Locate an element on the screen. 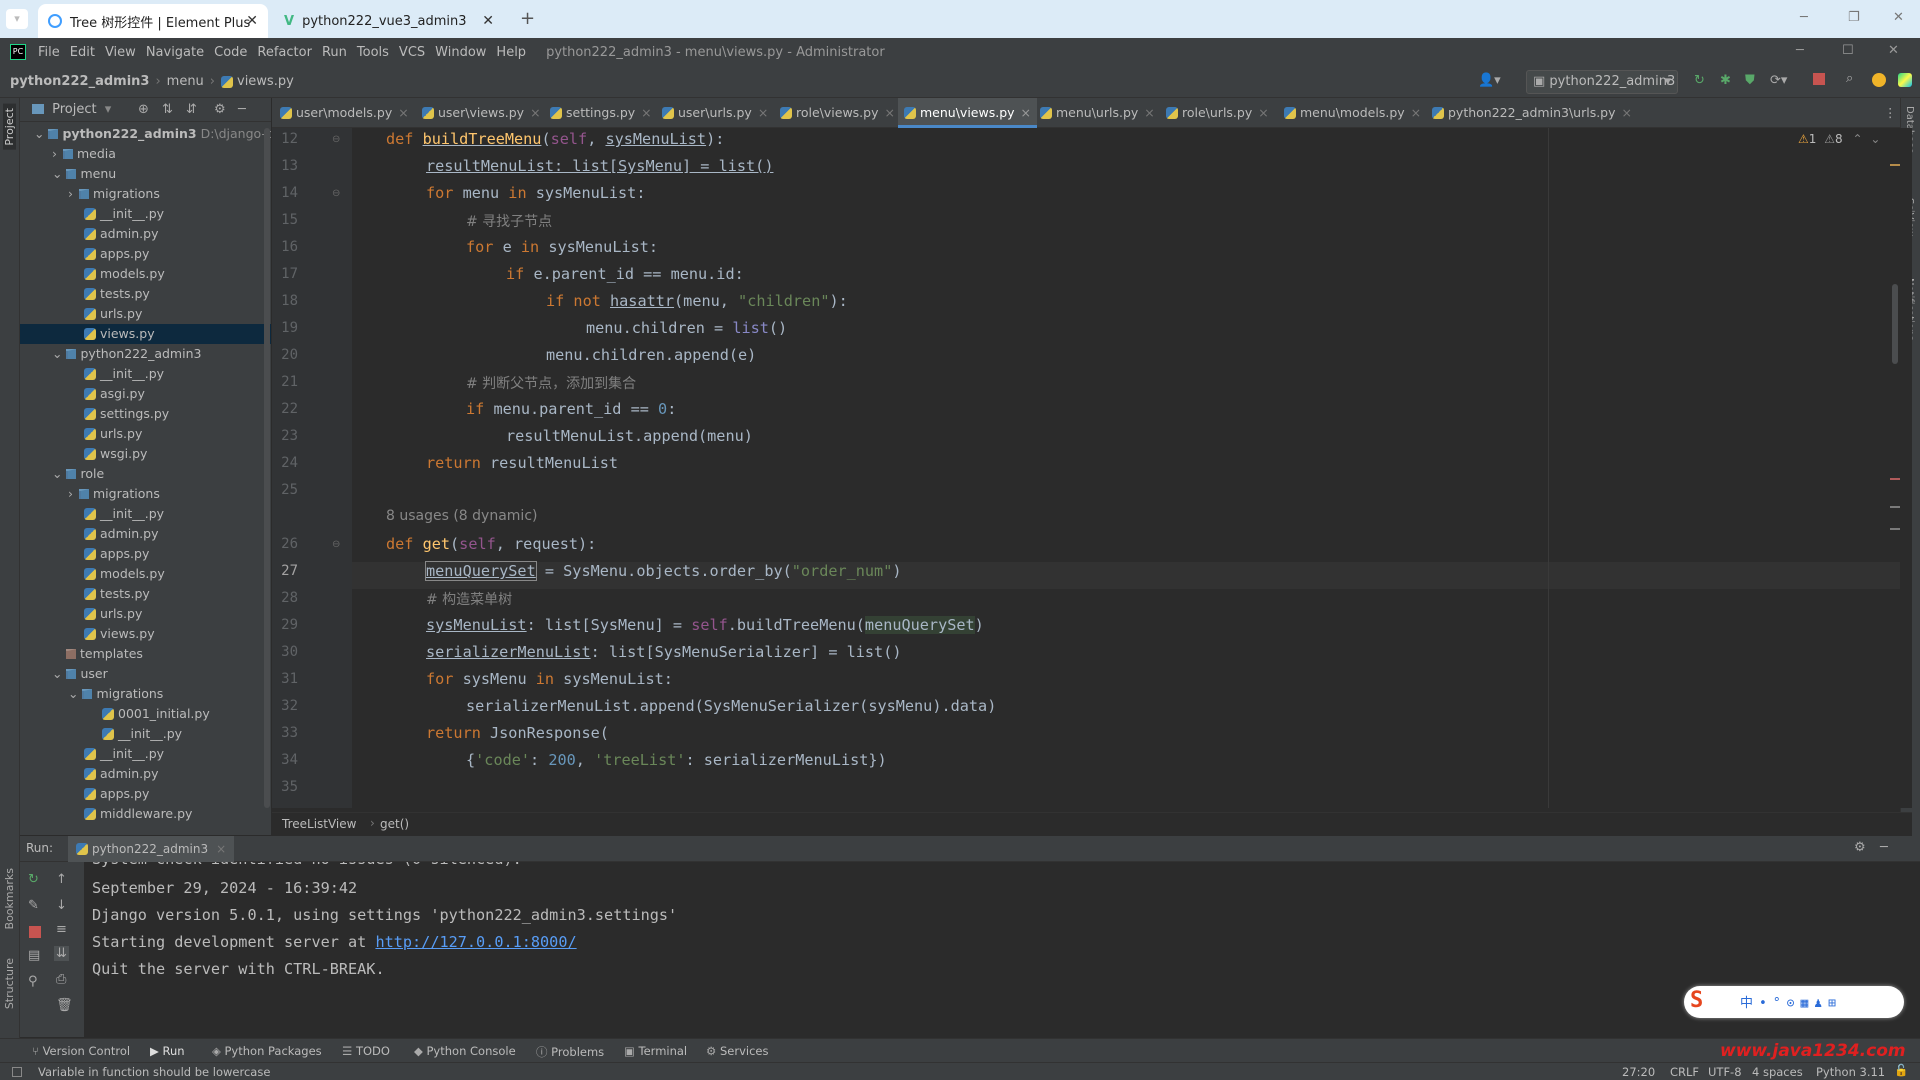 This screenshot has width=1920, height=1080. run-tab: python222_admin3 × is located at coordinates (151, 849).